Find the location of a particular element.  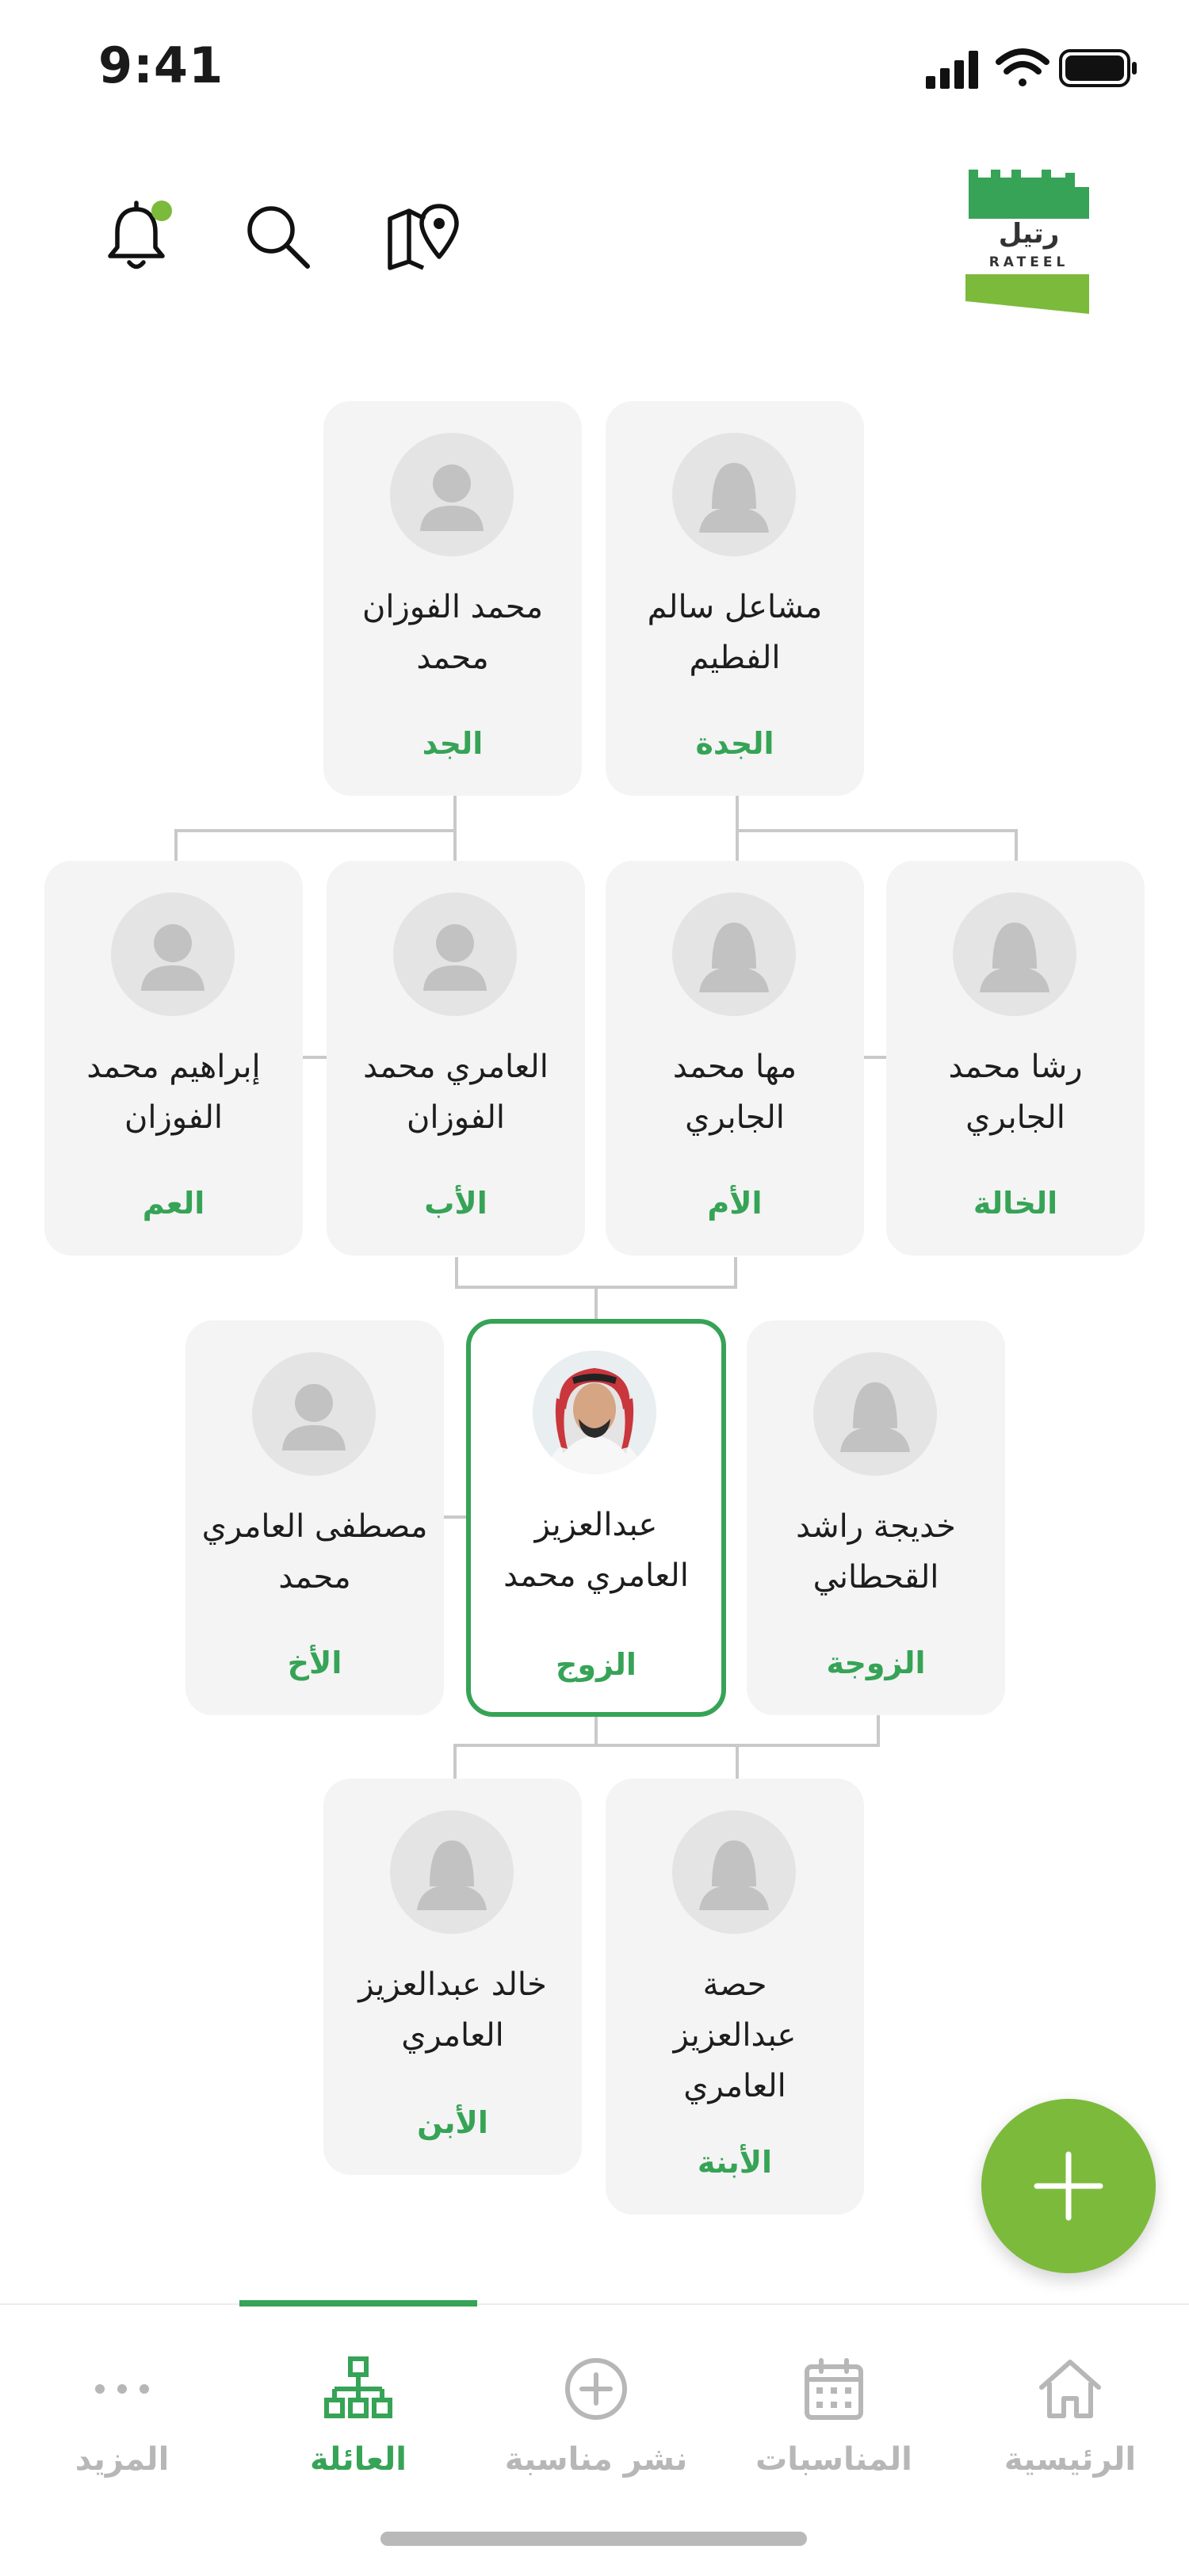

tab-family: العائلة is located at coordinates (358, 2400).